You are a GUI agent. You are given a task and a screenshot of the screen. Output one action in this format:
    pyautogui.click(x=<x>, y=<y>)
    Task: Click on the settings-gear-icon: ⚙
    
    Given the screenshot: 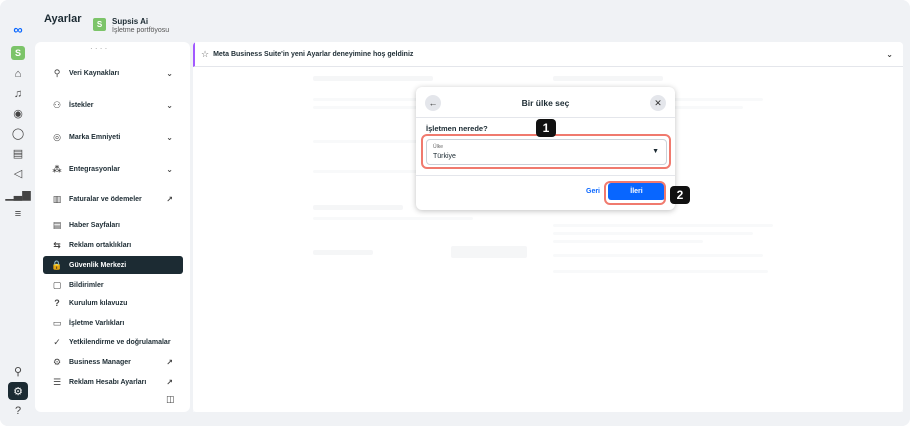 What is the action you would take?
    pyautogui.click(x=18, y=391)
    